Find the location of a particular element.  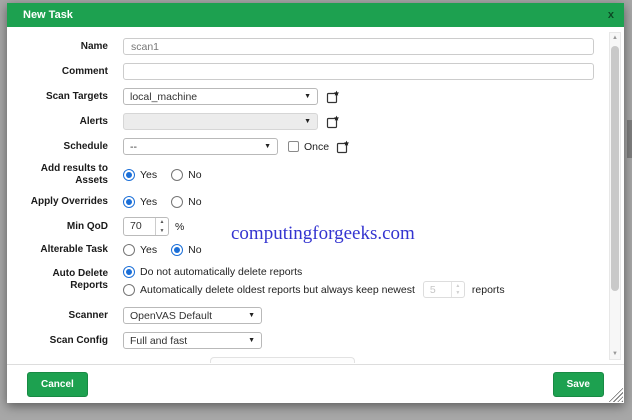

schedule-value: -- is located at coordinates (133, 146).